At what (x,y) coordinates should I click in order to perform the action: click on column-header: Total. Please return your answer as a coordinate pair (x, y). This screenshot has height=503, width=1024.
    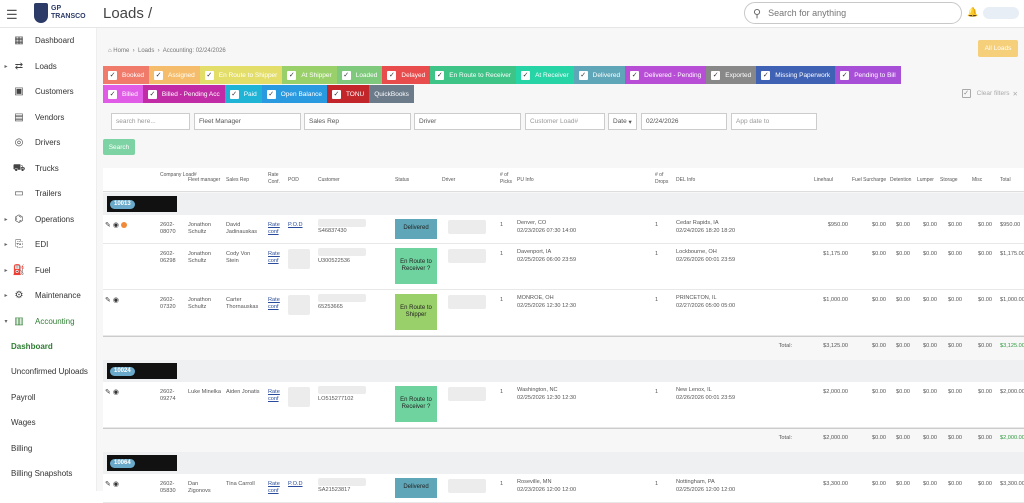
    Looking at the image, I should click on (1012, 180).